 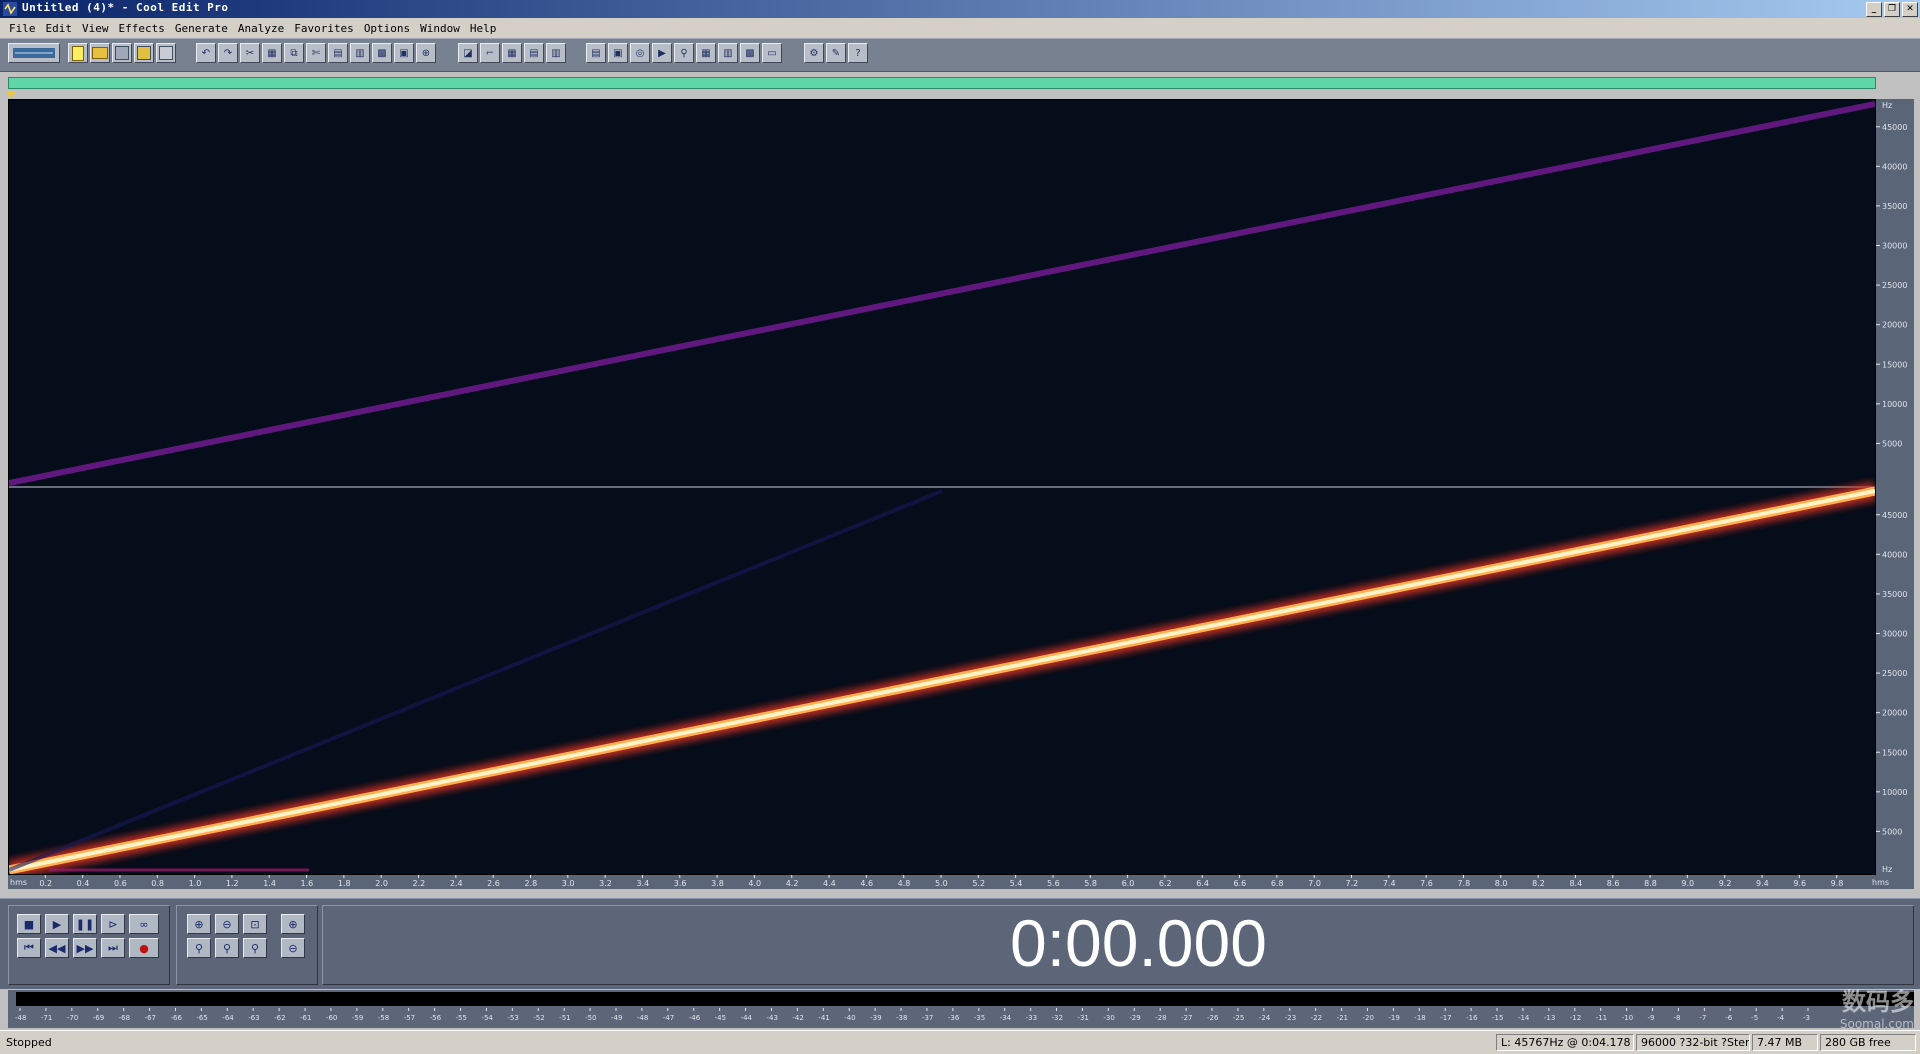 What do you see at coordinates (250, 53) in the screenshot?
I see `repeat-button: ✂` at bounding box center [250, 53].